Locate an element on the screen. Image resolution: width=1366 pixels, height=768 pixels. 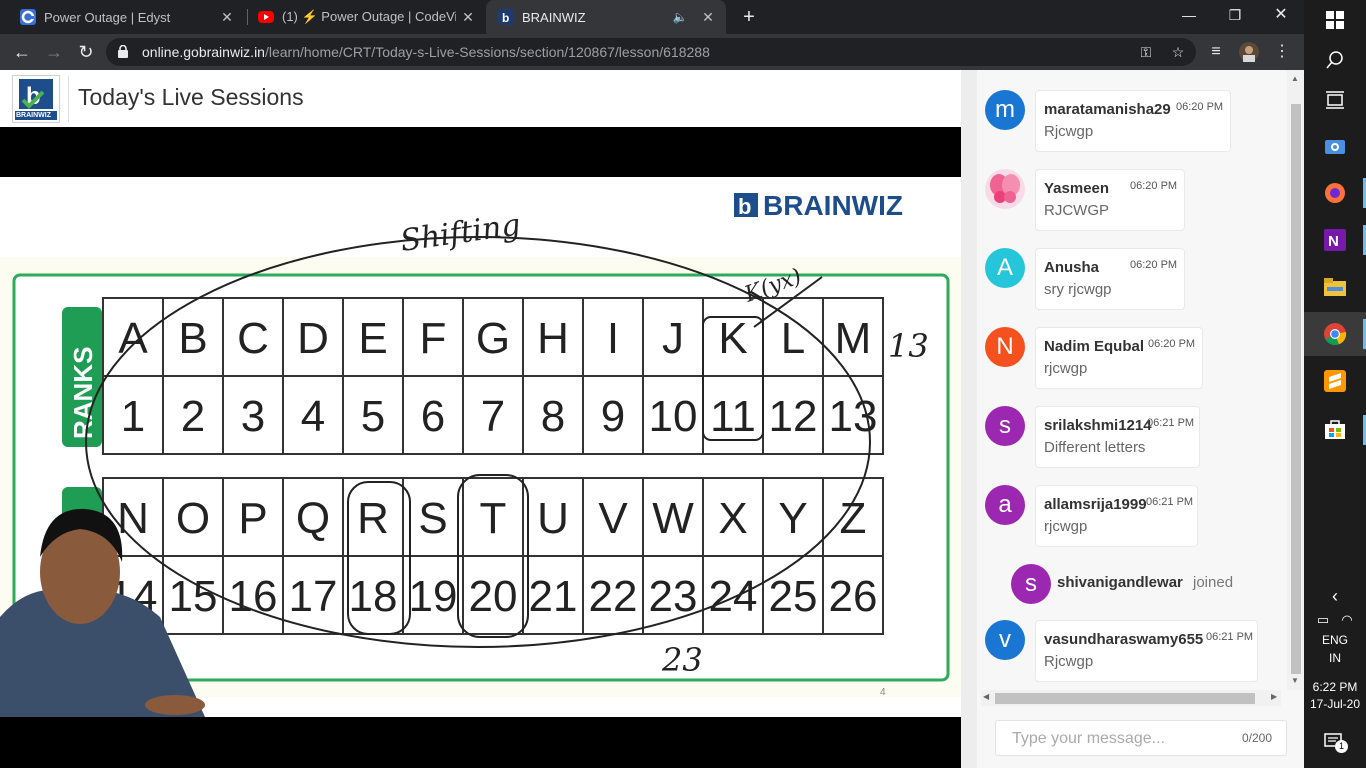
chat-hscroll-thumb is located at coordinates (1125, 698).